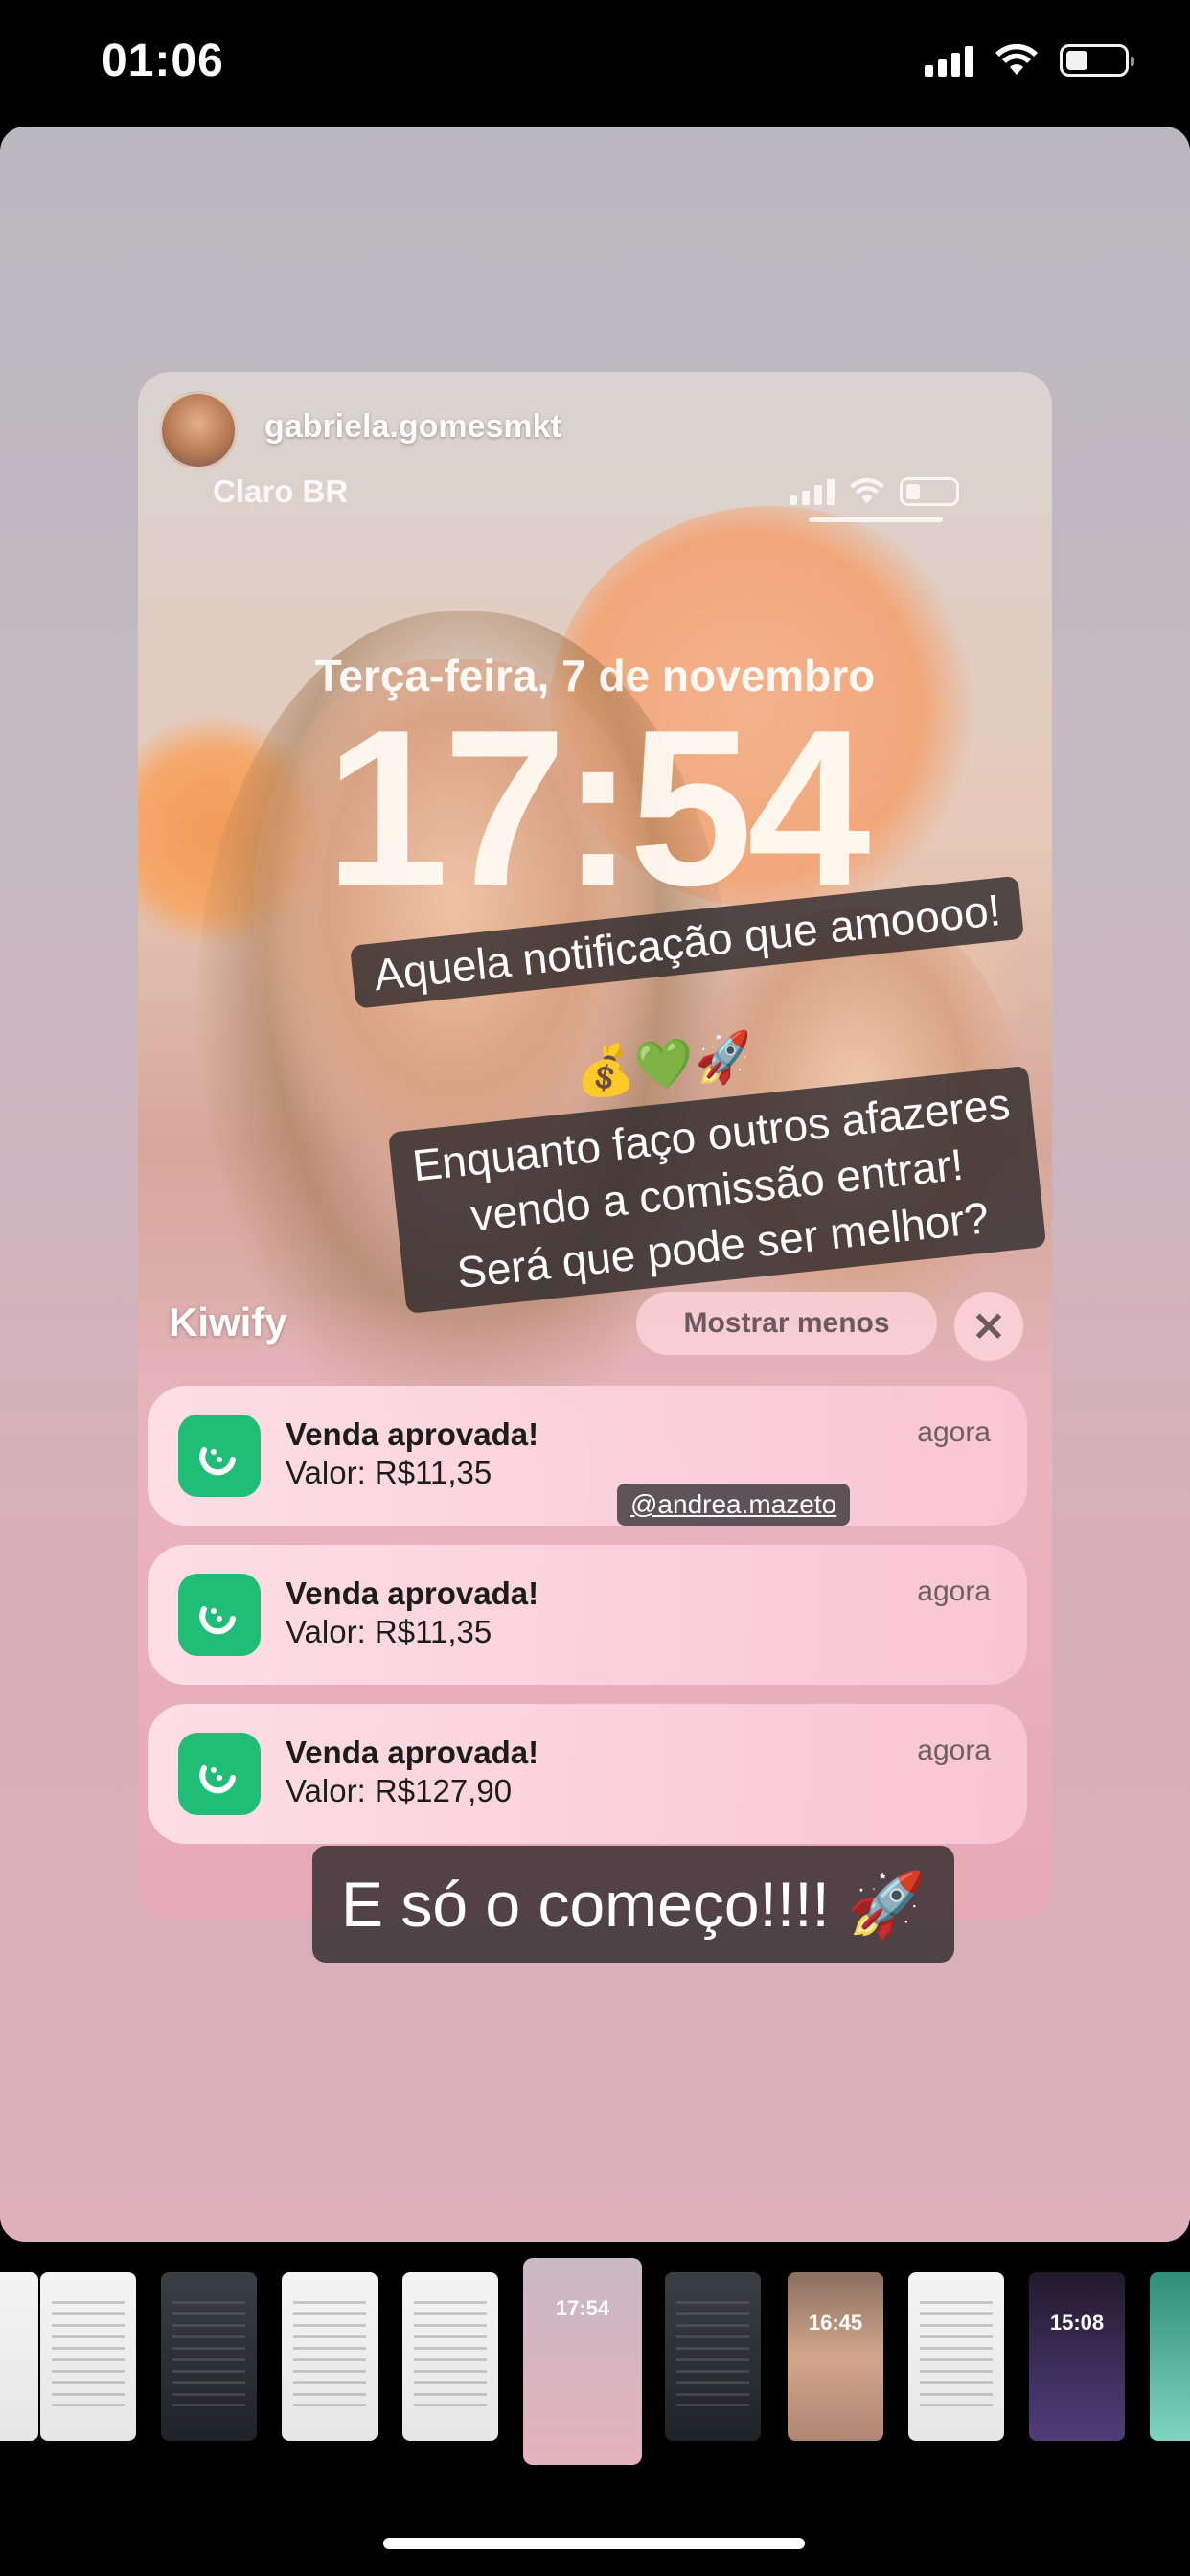 The height and width of the screenshot is (2576, 1190). I want to click on story-thumbnail-strip: 17:54 16:45 15:08, so click(595, 2363).